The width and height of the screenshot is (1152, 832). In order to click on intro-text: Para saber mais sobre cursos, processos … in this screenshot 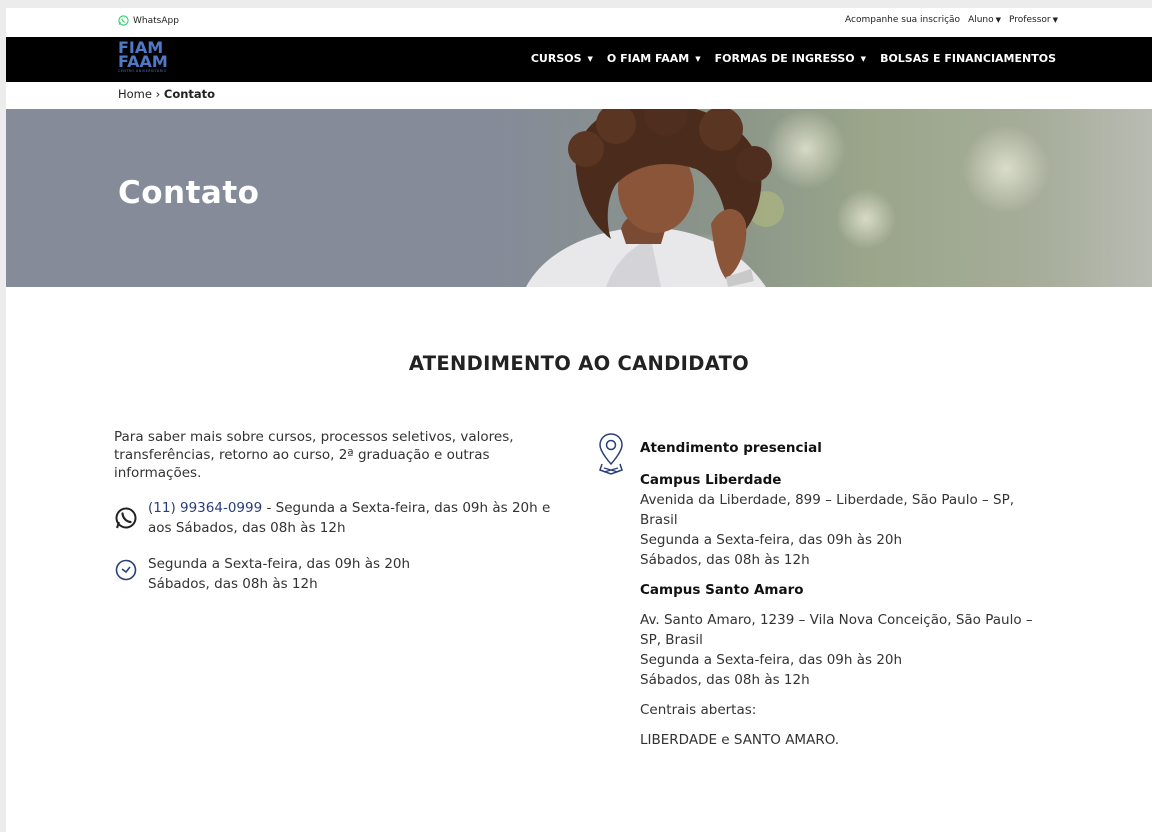, I will do `click(314, 455)`.